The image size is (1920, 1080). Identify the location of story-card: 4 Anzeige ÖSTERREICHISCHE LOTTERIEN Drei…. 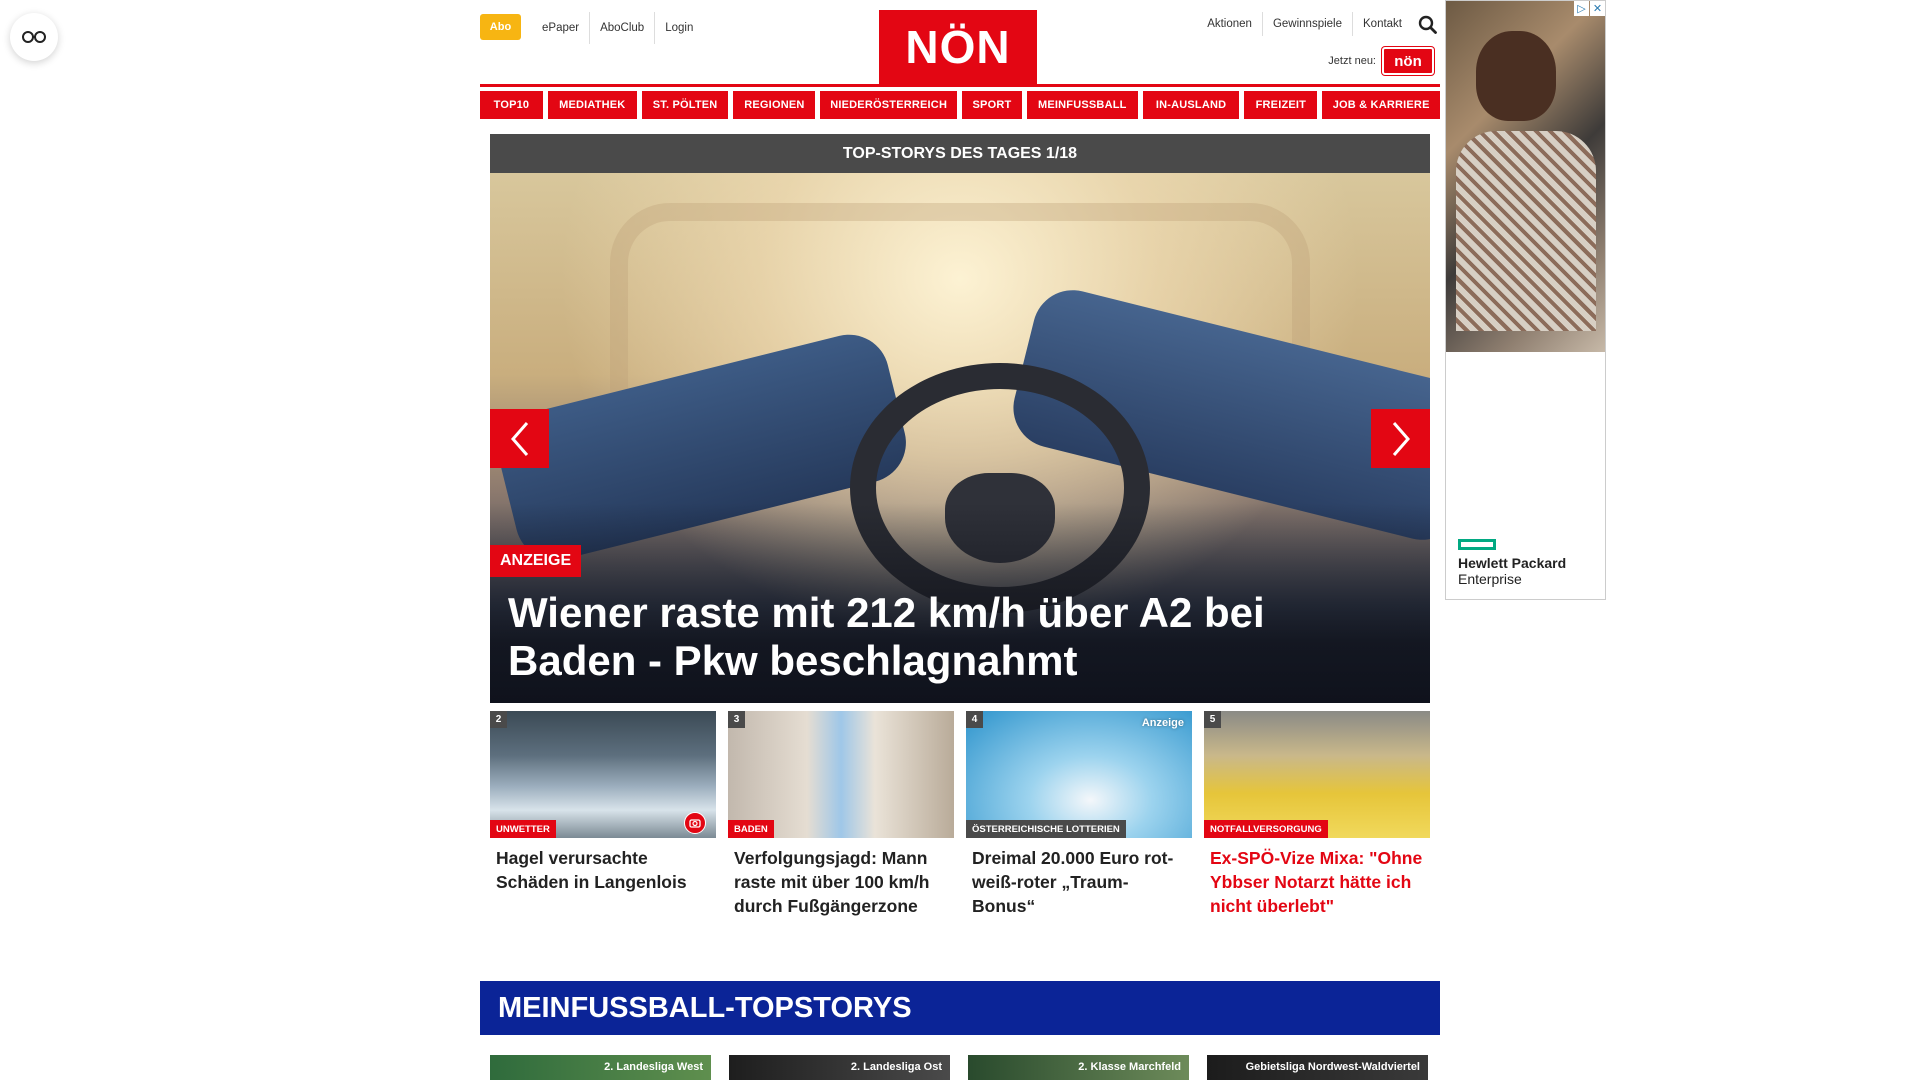
(1079, 814).